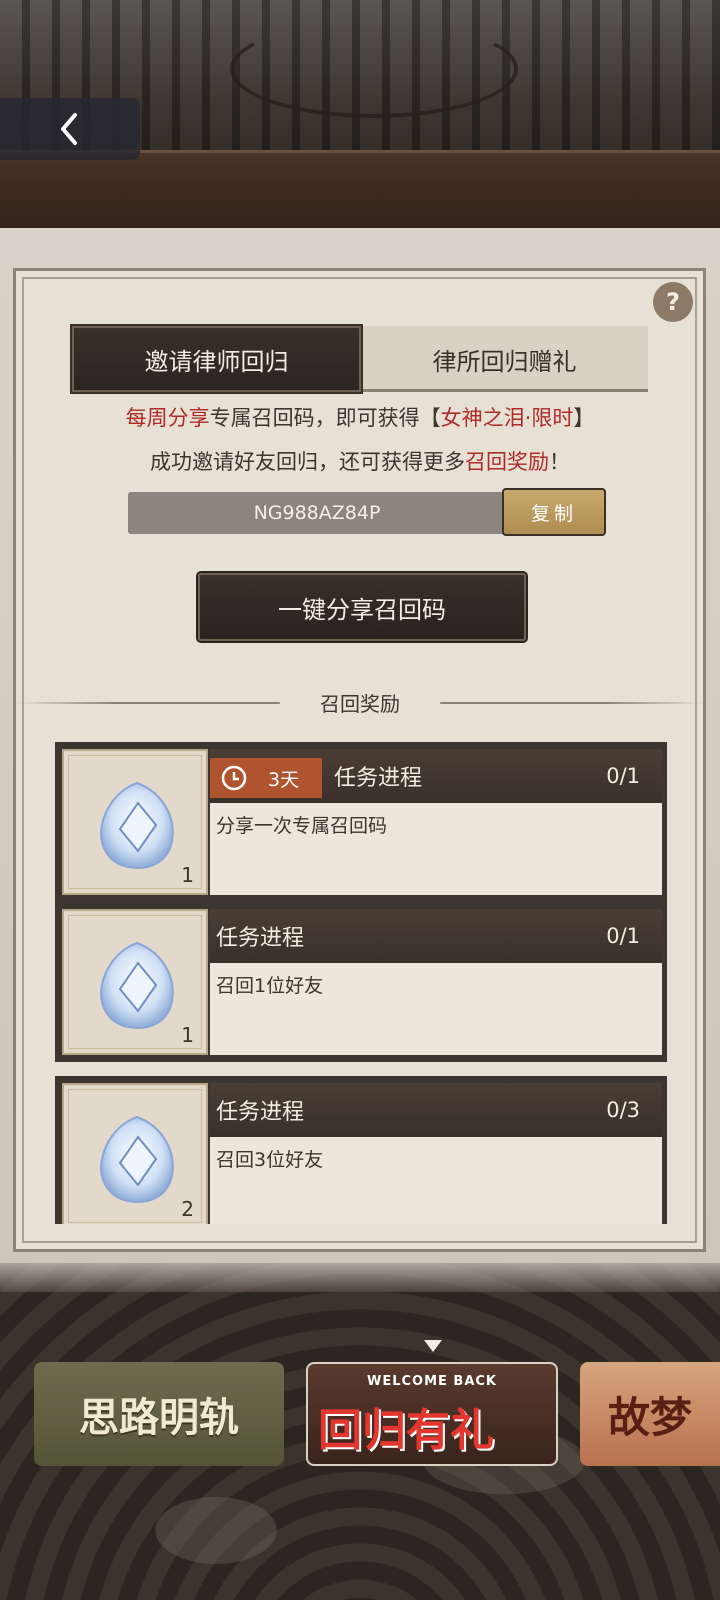 The width and height of the screenshot is (720, 1600). I want to click on tab-bar: 邀请律师回归 律所回归赠礼, so click(359, 359).